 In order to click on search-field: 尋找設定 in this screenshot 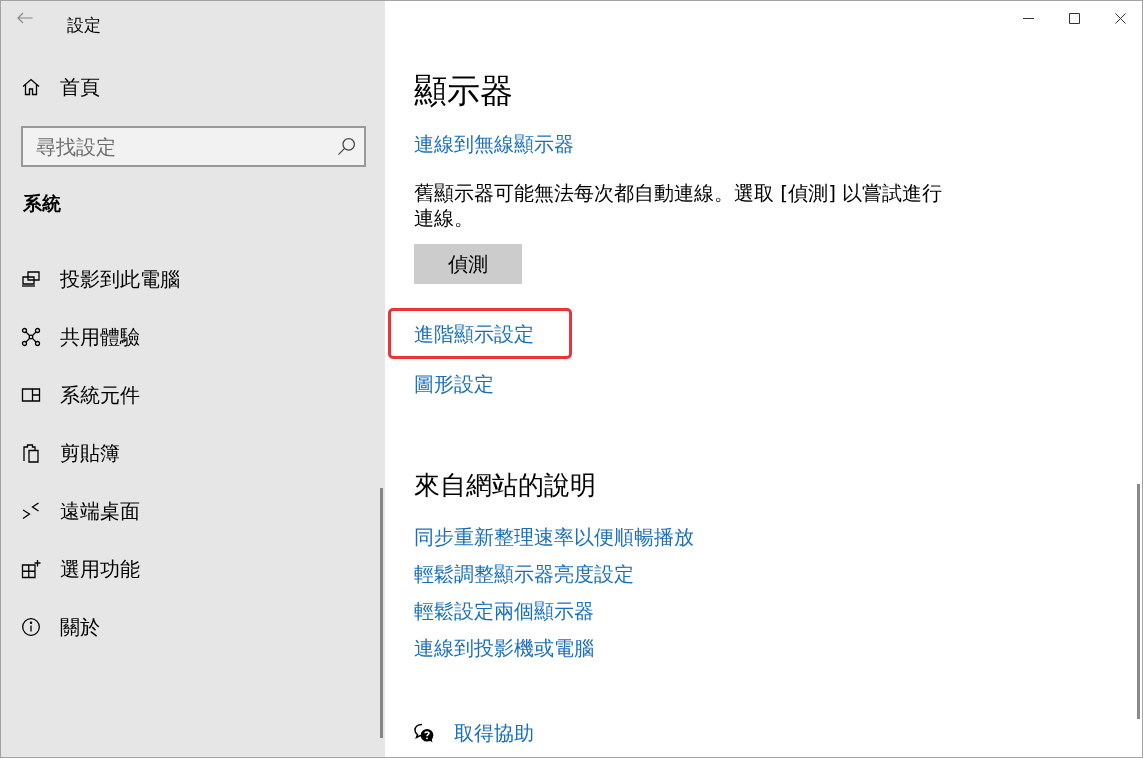, I will do `click(193, 146)`.